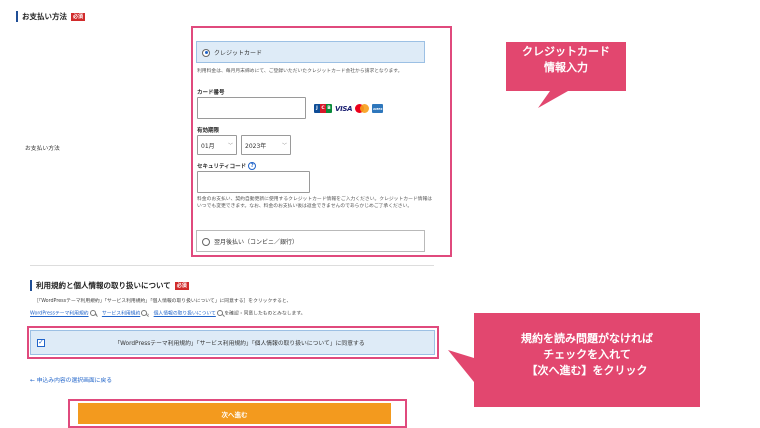  Describe the element at coordinates (103, 285) in the screenshot. I see `terms-title-text: 利用規約と個人情報の取り扱いについて` at that location.